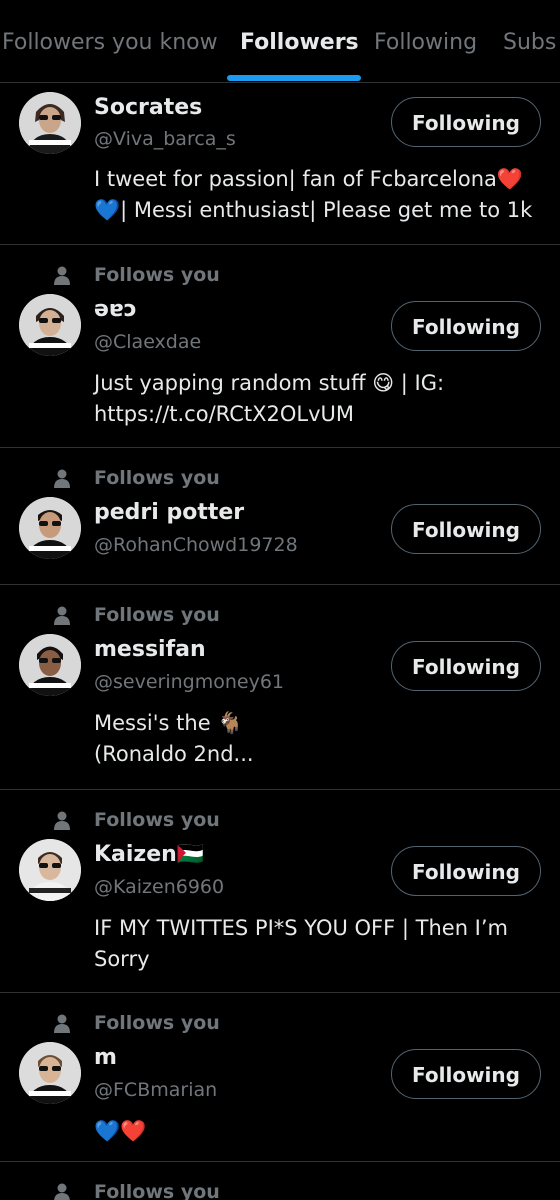 This screenshot has height=1200, width=560. What do you see at coordinates (425, 42) in the screenshot?
I see `tab-following: Following` at bounding box center [425, 42].